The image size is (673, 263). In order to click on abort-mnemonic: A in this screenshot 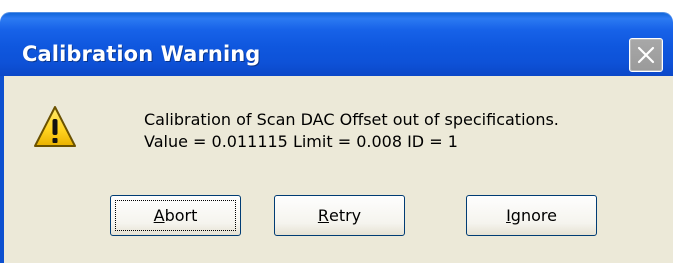, I will do `click(159, 215)`.